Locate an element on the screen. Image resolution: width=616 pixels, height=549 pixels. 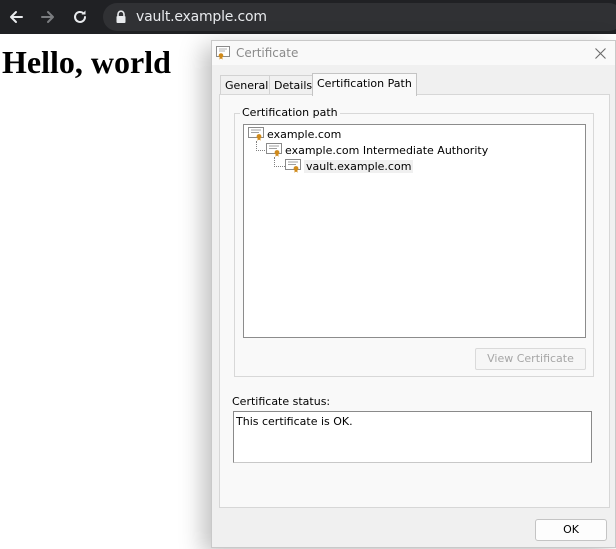
reload-icon is located at coordinates (80, 16).